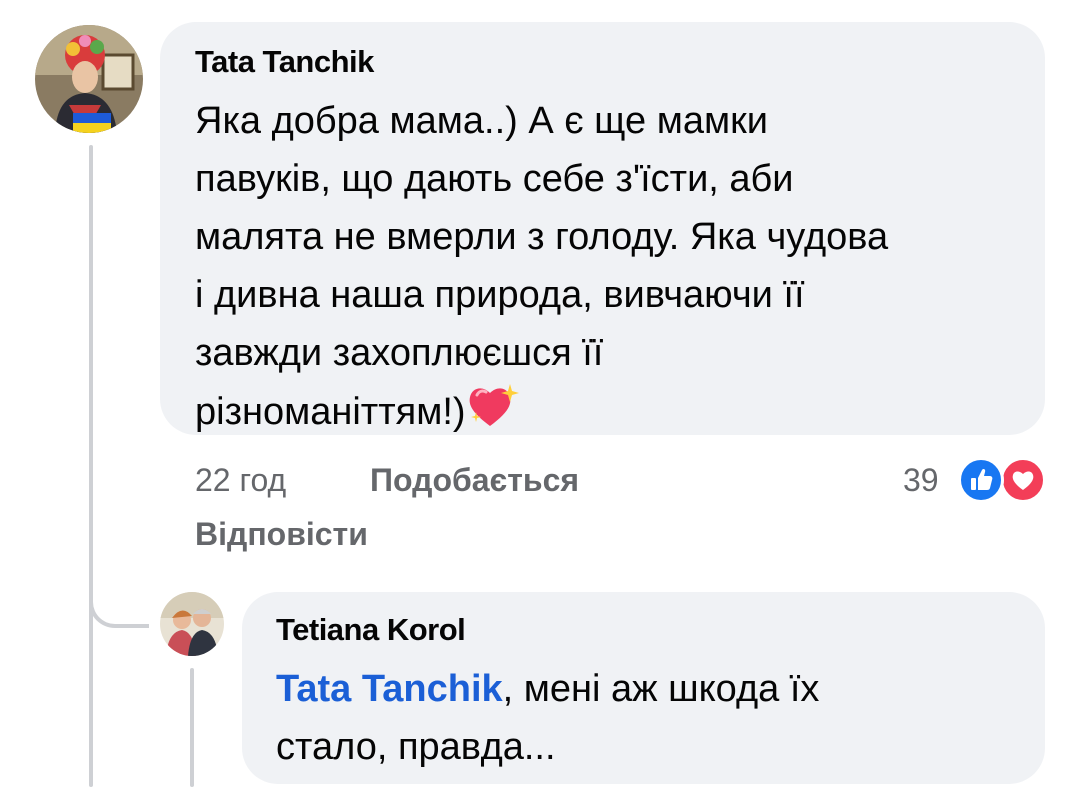 Image resolution: width=1080 pixels, height=787 pixels. Describe the element at coordinates (284, 62) in the screenshot. I see `comment-author-name: Tata Tanchik` at that location.